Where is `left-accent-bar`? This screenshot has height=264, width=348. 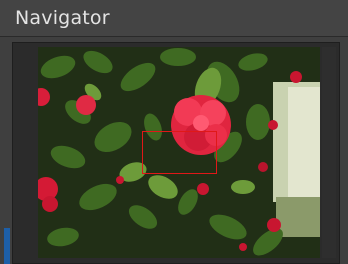
left-accent-bar is located at coordinates (7, 246).